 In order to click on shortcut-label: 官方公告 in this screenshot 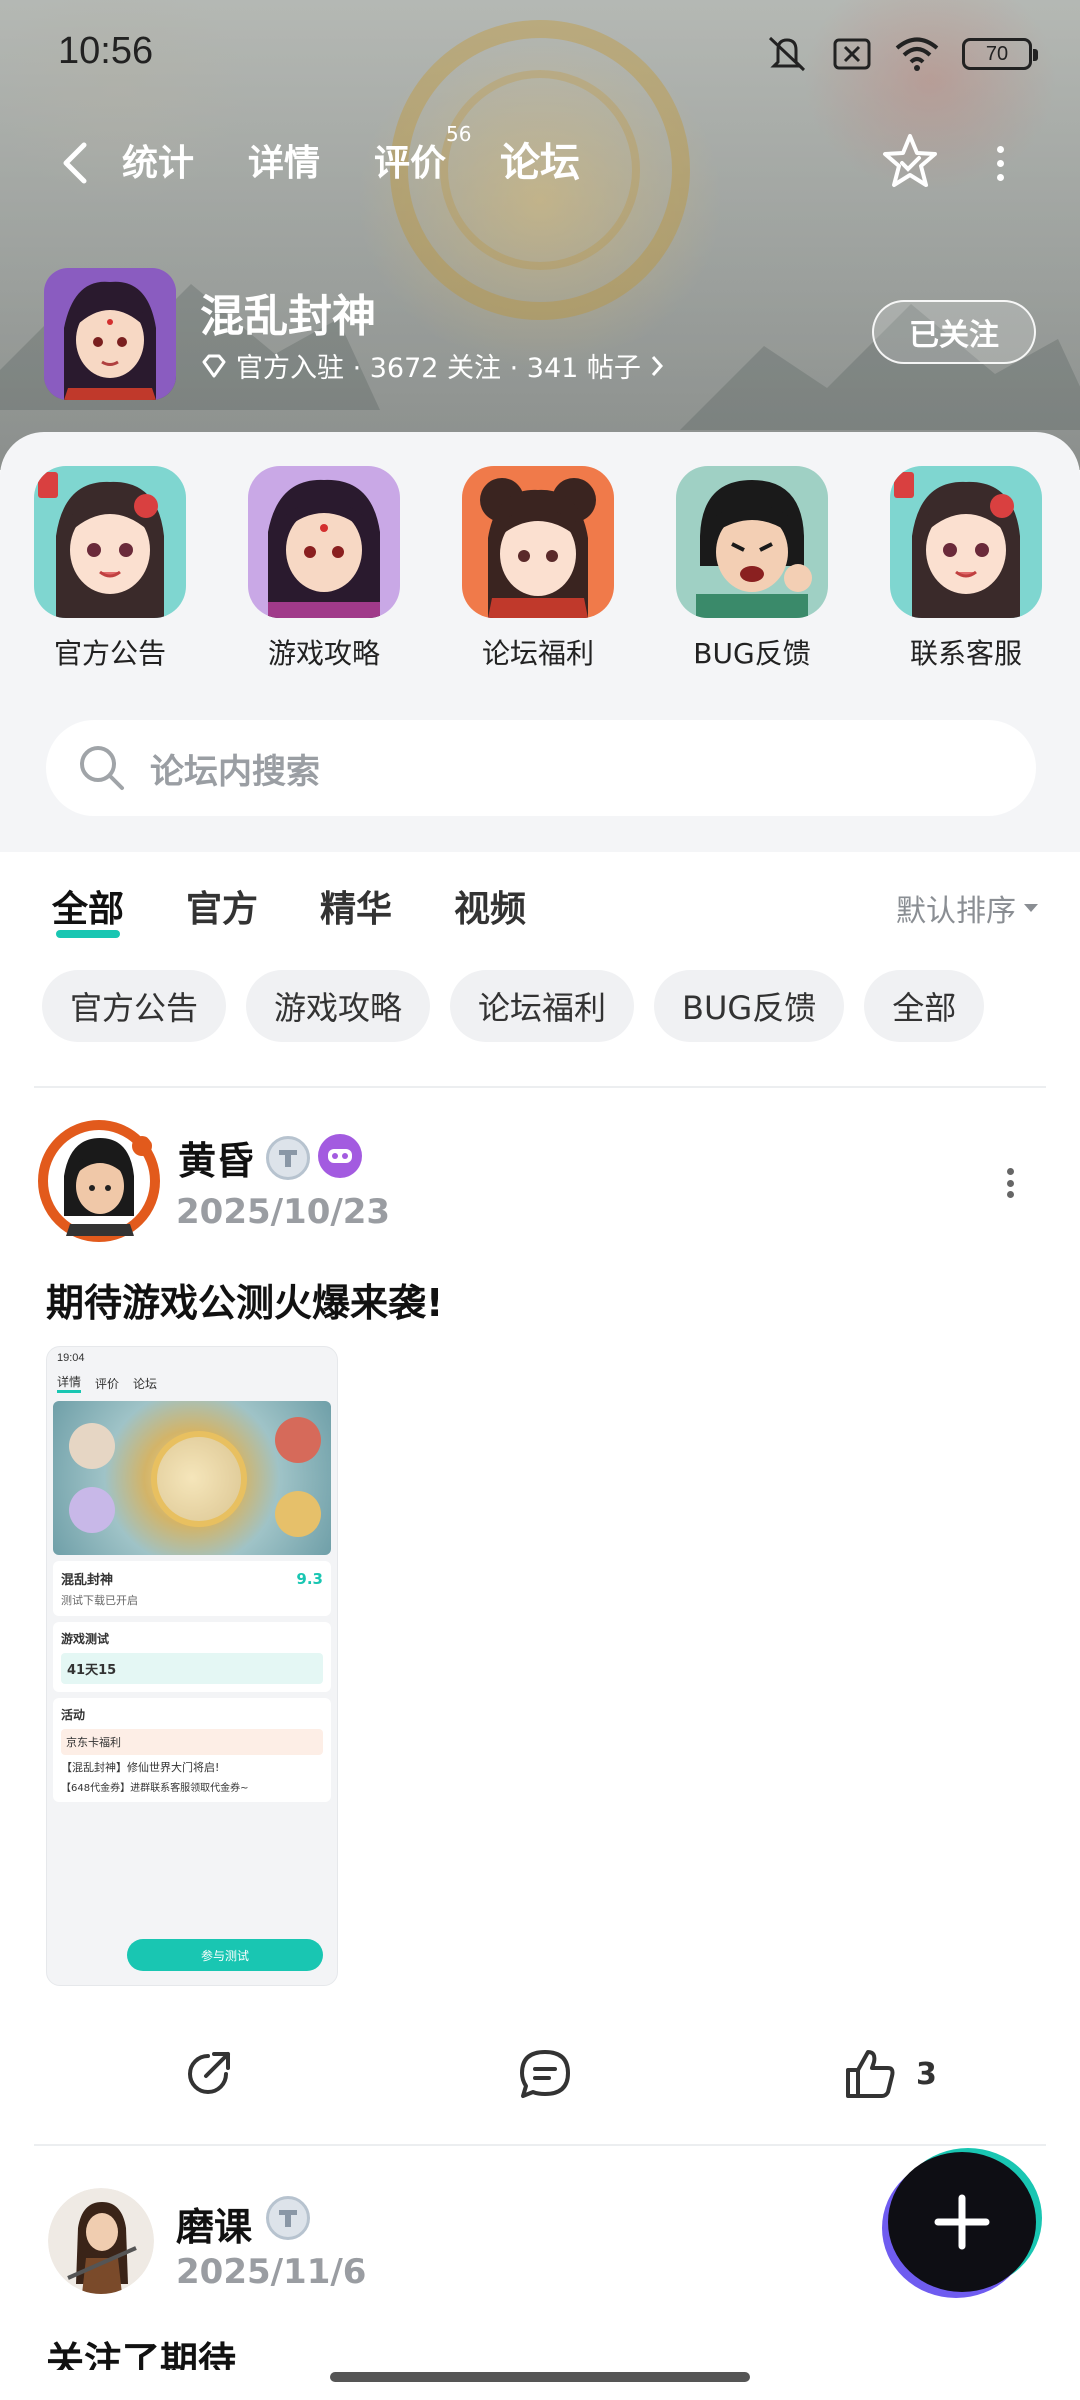, I will do `click(109, 653)`.